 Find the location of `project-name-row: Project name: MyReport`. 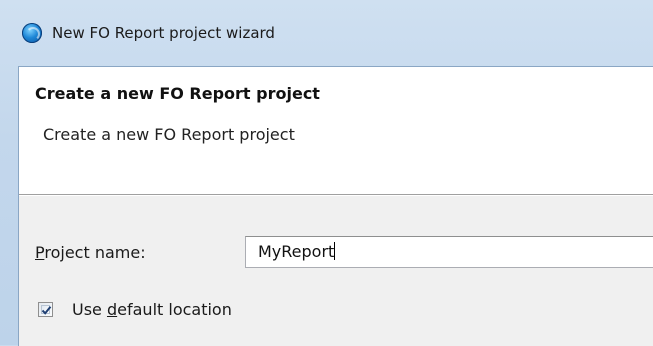

project-name-row: Project name: MyReport is located at coordinates (344, 253).